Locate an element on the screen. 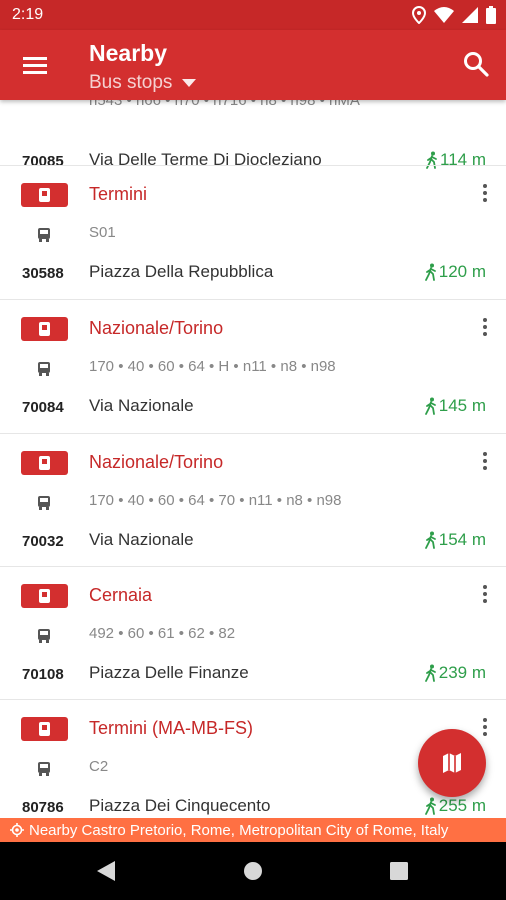 This screenshot has width=506, height=900. page-title: Nearby is located at coordinates (128, 53).